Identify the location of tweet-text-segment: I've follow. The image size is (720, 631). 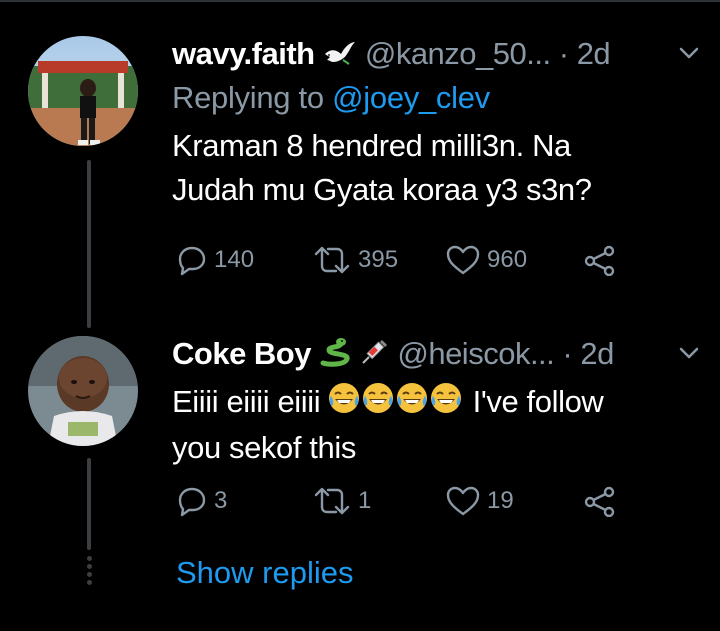
(538, 401).